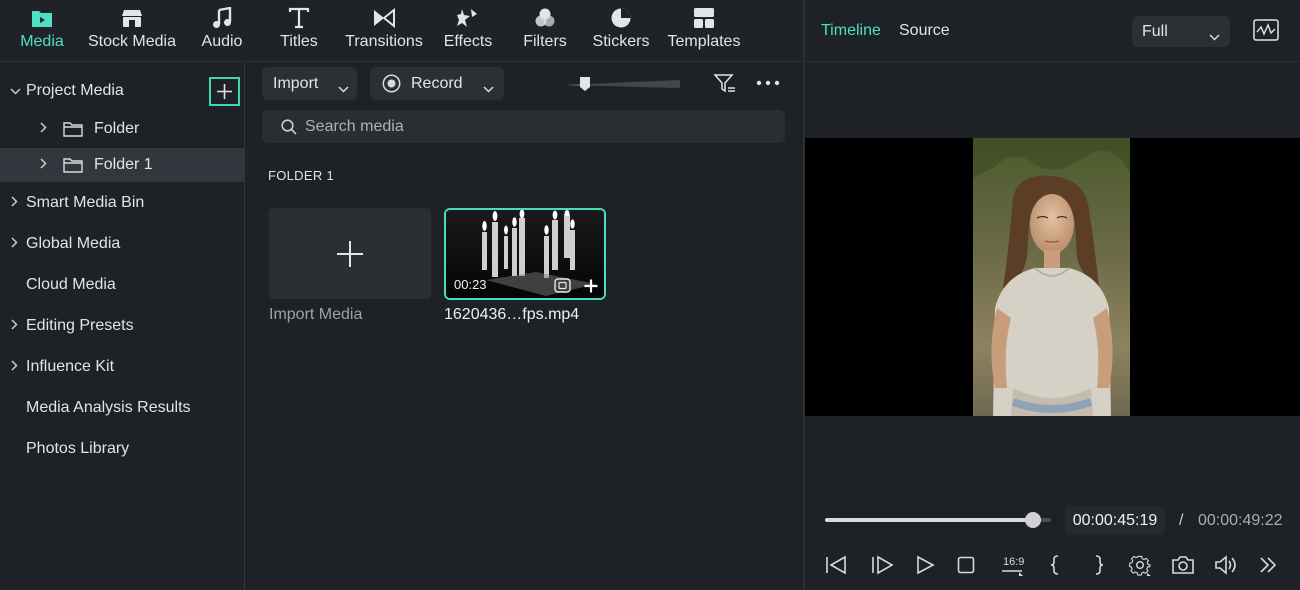  I want to click on tab-media: Media, so click(42, 32).